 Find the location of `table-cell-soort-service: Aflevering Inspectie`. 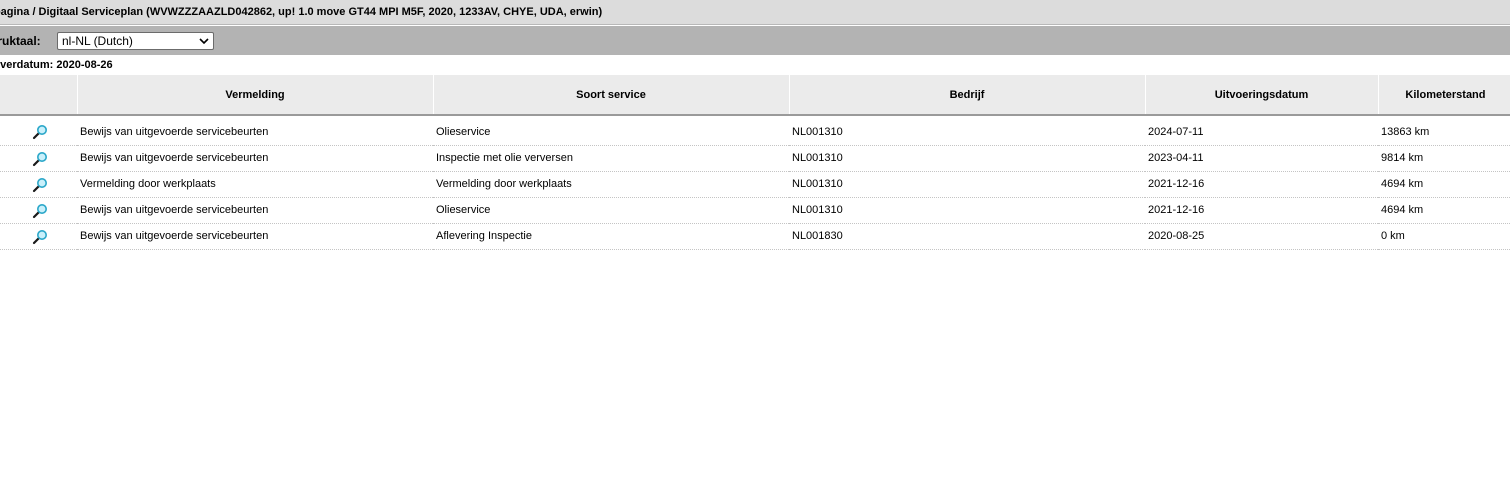

table-cell-soort-service: Aflevering Inspectie is located at coordinates (611, 236).